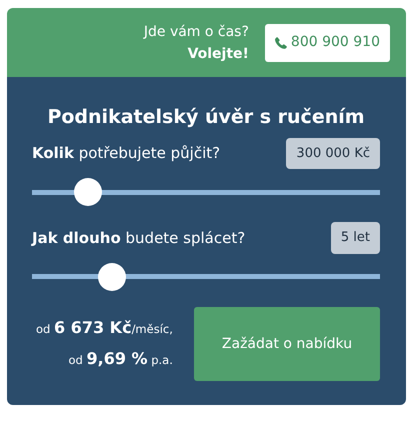 This screenshot has width=415, height=432. Describe the element at coordinates (120, 359) in the screenshot. I see `price-summary: od 9,69 % p.a.` at that location.